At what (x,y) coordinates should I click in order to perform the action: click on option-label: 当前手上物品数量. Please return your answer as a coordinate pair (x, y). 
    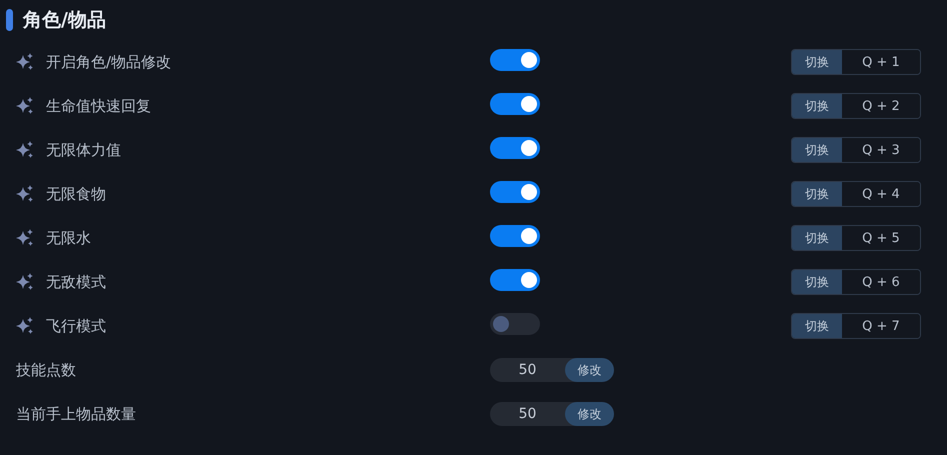
    Looking at the image, I should click on (76, 414).